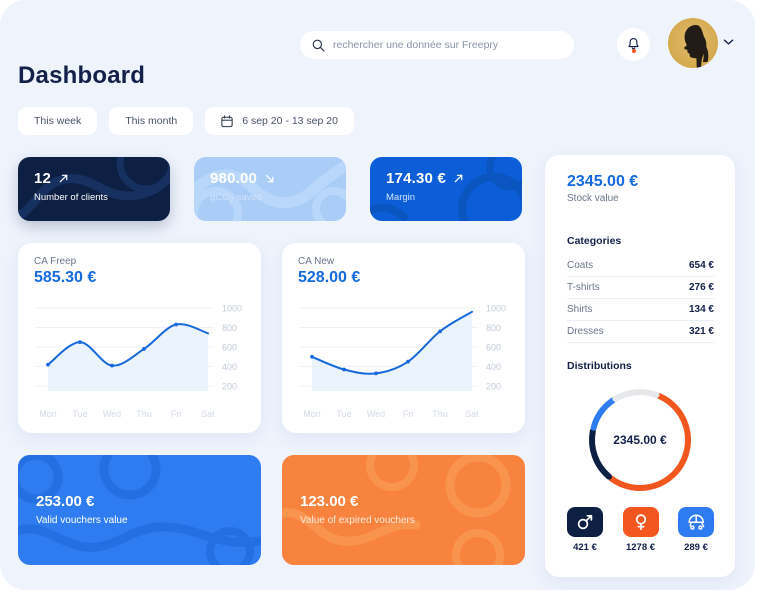  What do you see at coordinates (403, 362) in the screenshot?
I see `line-chart-ca-new: 1000 800 600 400 200 Mon Tue Wed Fri Thu Sat` at bounding box center [403, 362].